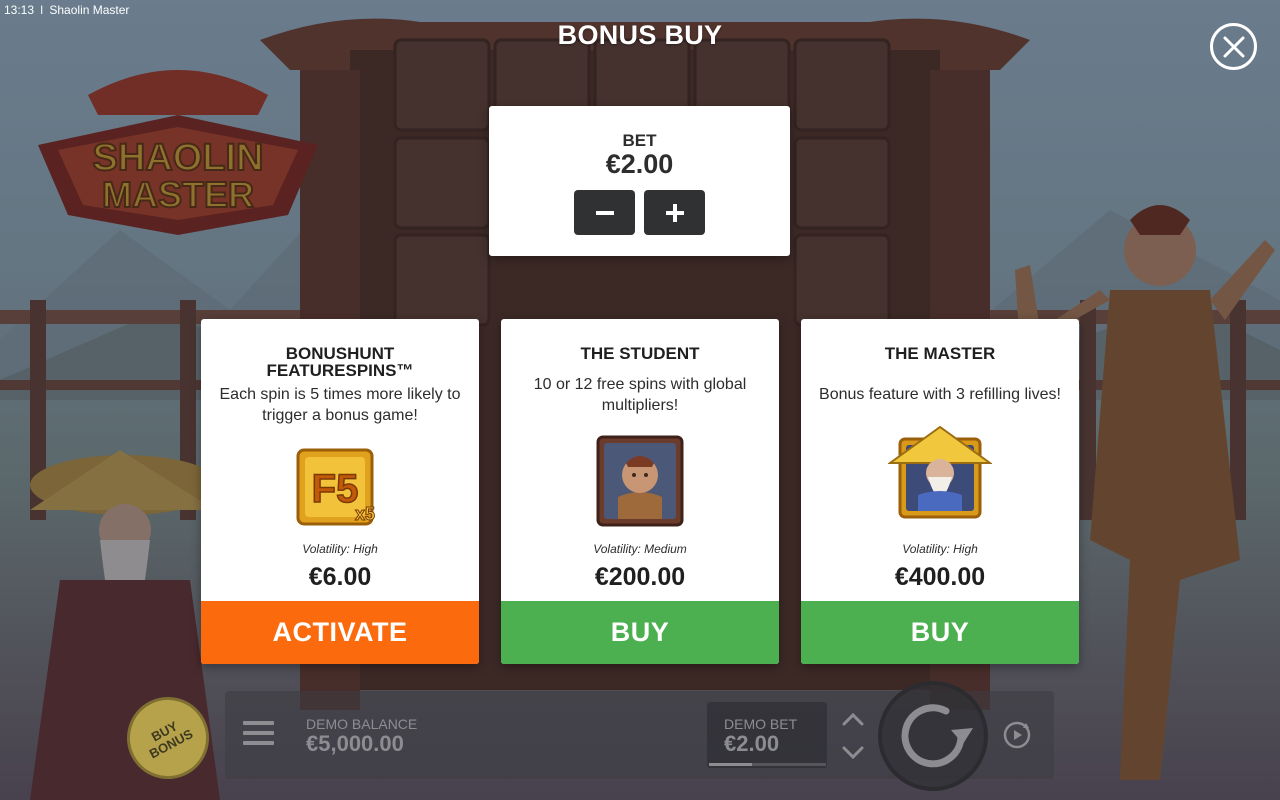 The image size is (1280, 800). I want to click on spin-icon, so click(937, 736).